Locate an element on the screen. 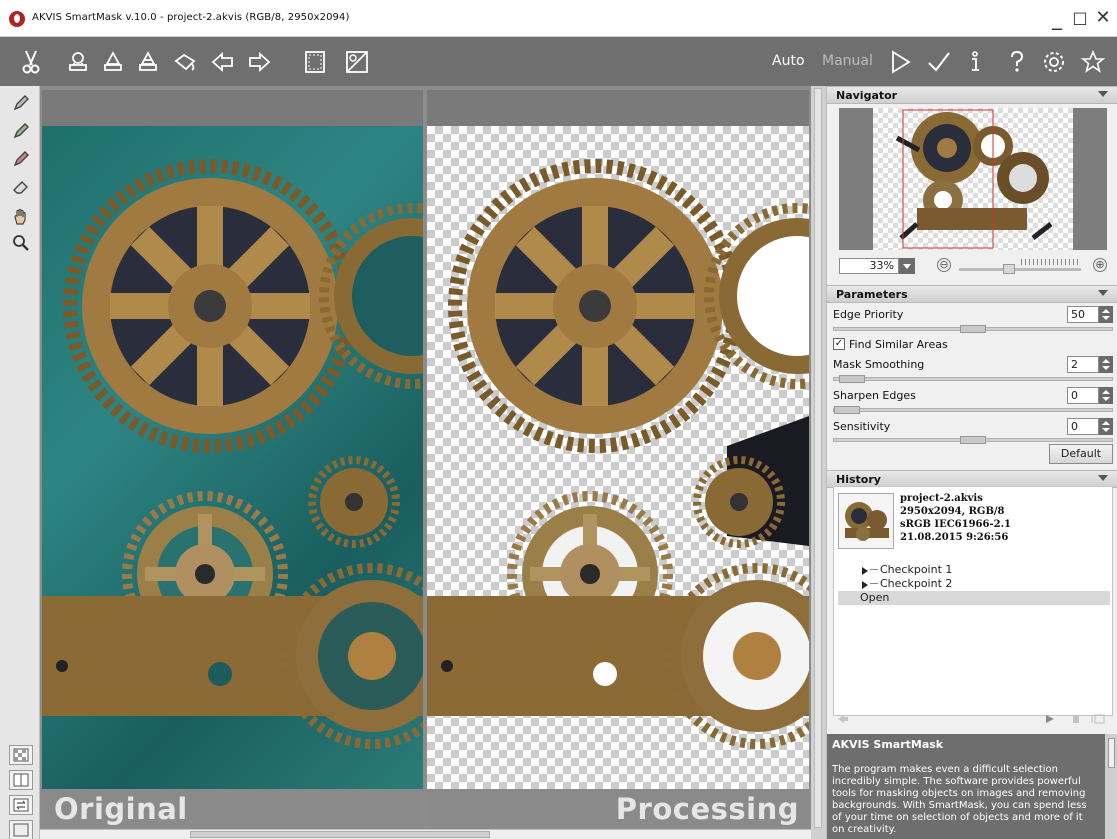 The image size is (1117, 839). find-similar-checkbox: ✓ is located at coordinates (839, 344).